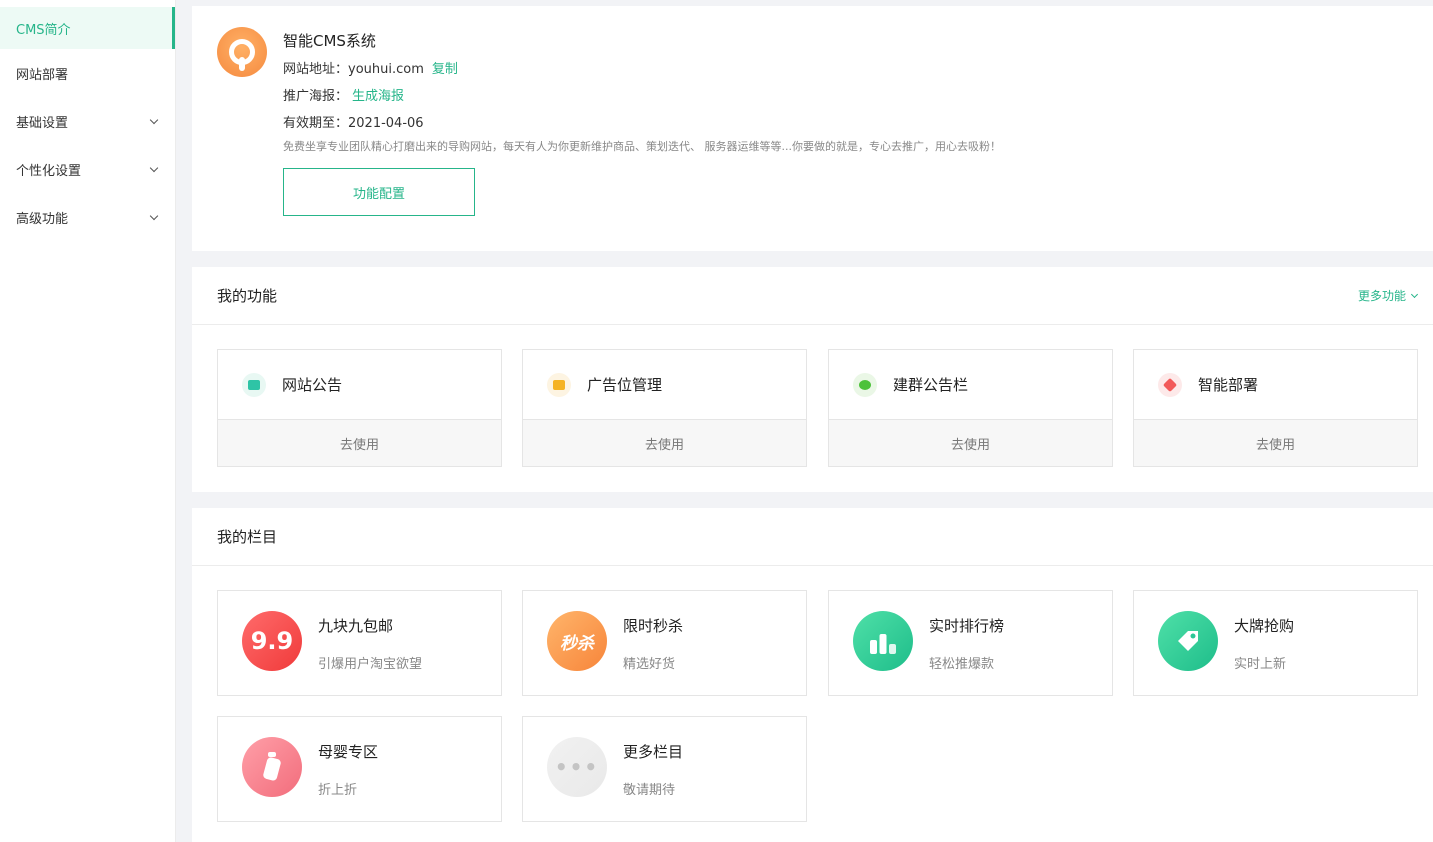  What do you see at coordinates (445, 69) in the screenshot?
I see `copy-link: 复制` at bounding box center [445, 69].